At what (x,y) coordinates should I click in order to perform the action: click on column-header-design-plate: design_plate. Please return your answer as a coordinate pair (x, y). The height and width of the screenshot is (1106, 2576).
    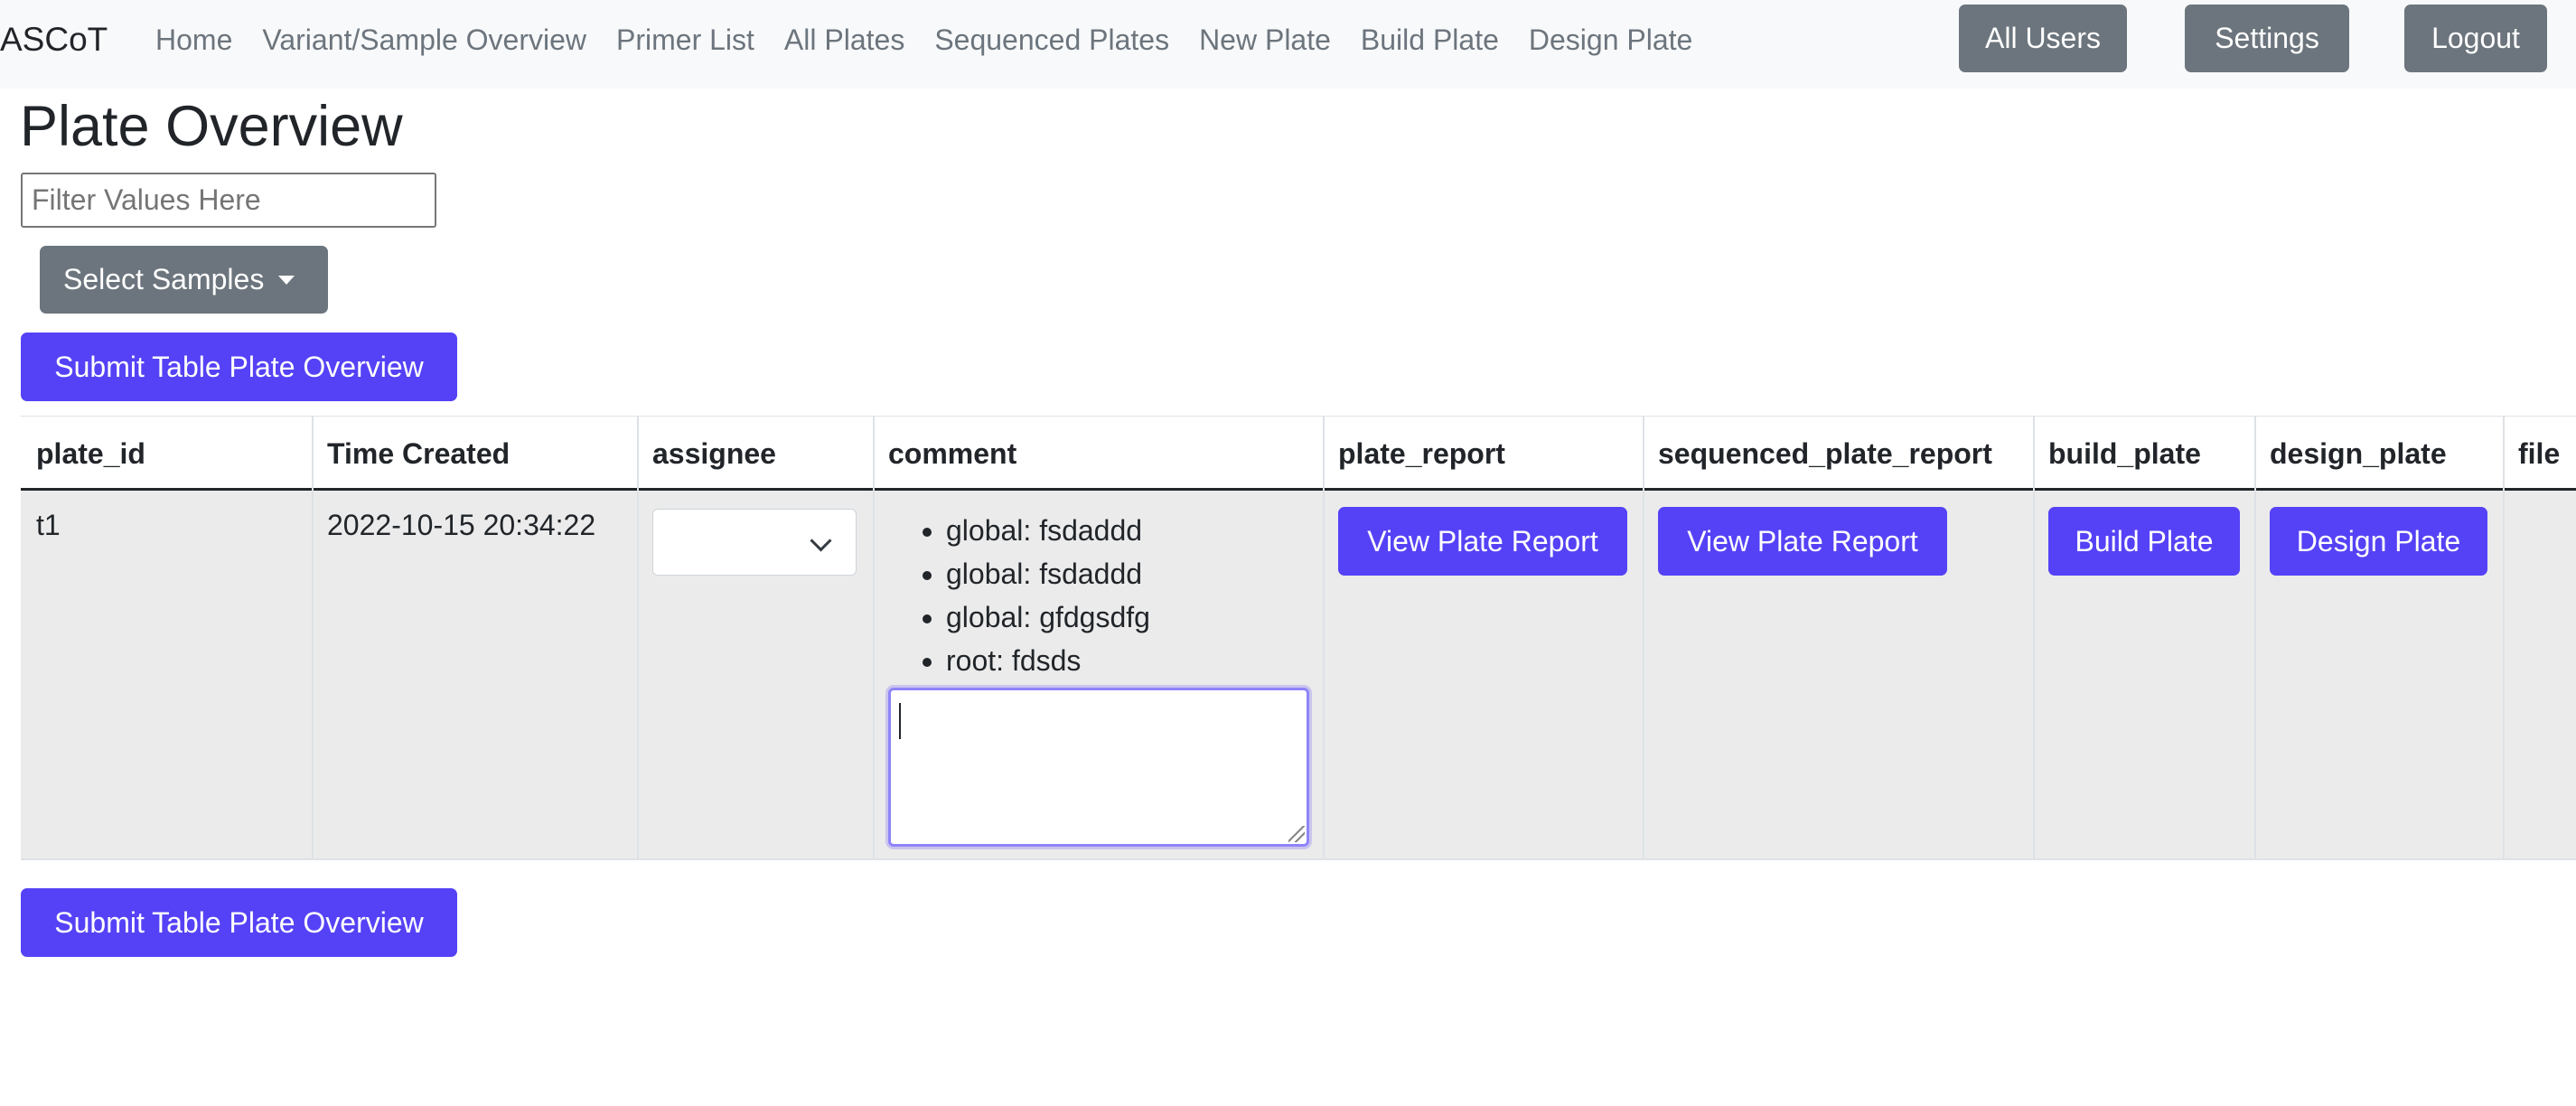
    Looking at the image, I should click on (2378, 453).